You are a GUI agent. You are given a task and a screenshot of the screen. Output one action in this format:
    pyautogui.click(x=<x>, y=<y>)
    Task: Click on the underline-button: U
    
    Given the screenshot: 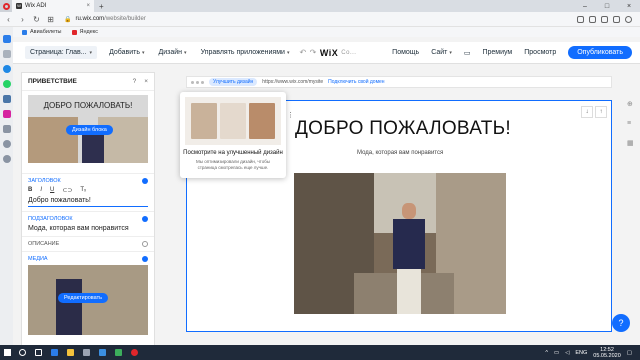 What is the action you would take?
    pyautogui.click(x=52, y=190)
    